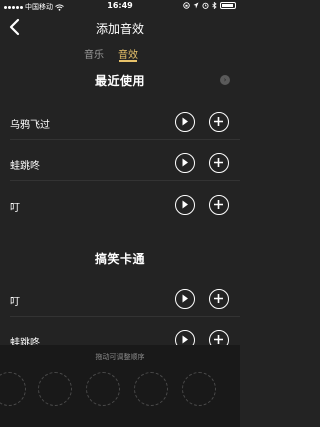  I want to click on lock-rotation-icon, so click(186, 5).